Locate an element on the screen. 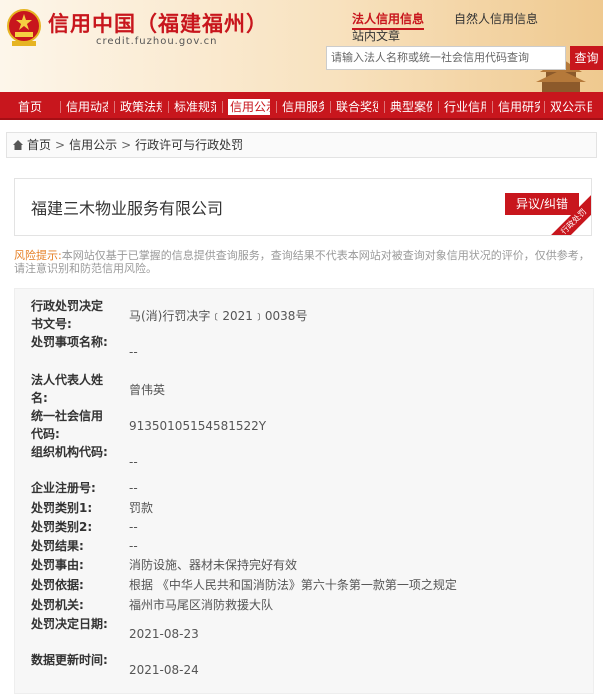 The image size is (603, 694). detail-label: 处罚类别1: is located at coordinates (62, 508).